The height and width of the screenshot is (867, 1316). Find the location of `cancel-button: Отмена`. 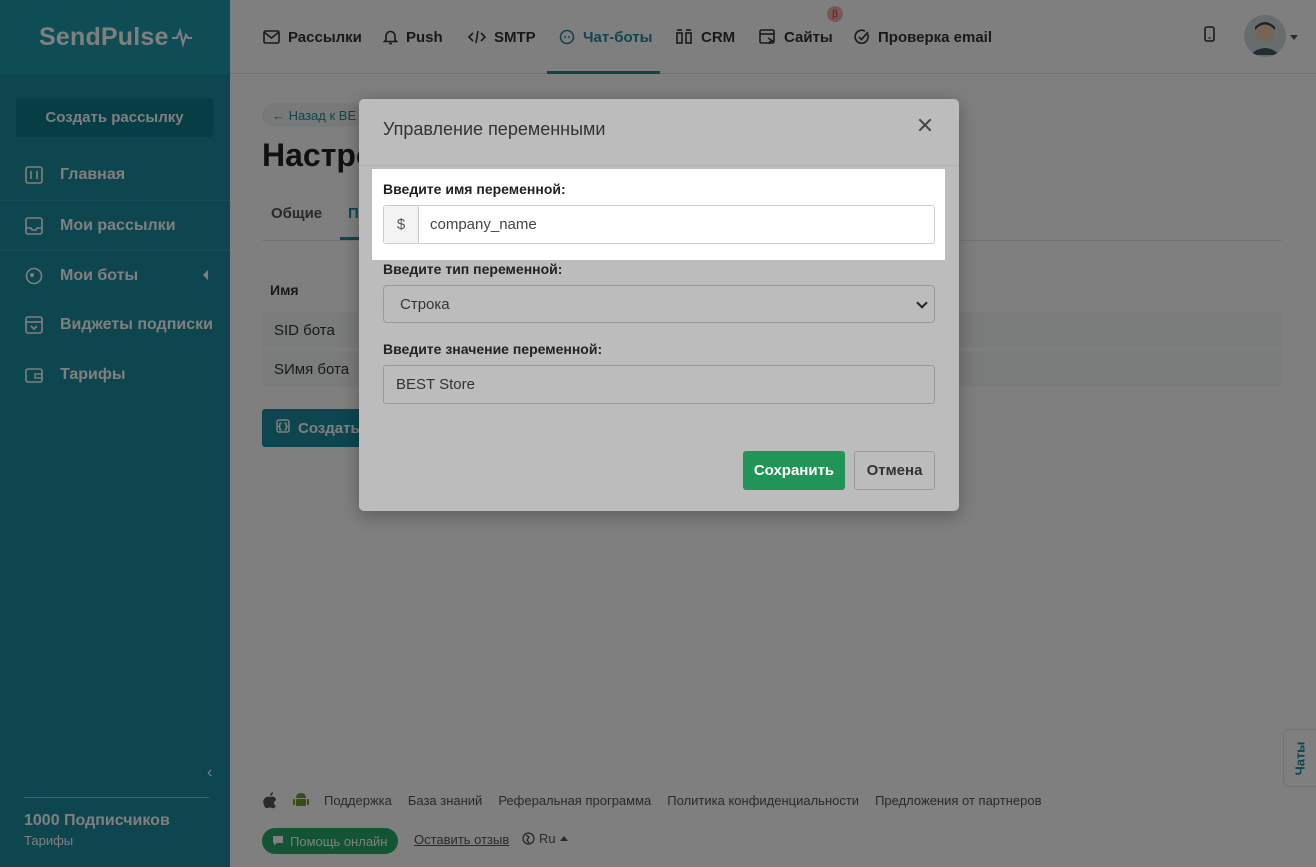

cancel-button: Отмена is located at coordinates (894, 470).